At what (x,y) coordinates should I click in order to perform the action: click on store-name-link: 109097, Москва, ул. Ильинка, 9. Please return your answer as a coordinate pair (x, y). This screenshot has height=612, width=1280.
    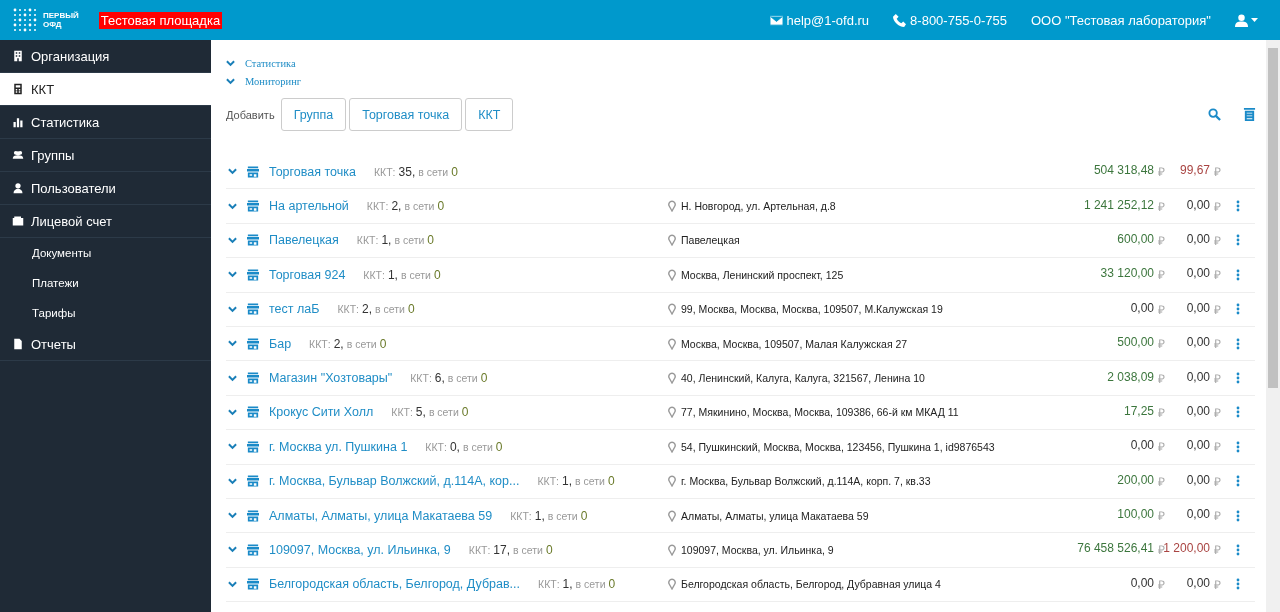
    Looking at the image, I should click on (360, 550).